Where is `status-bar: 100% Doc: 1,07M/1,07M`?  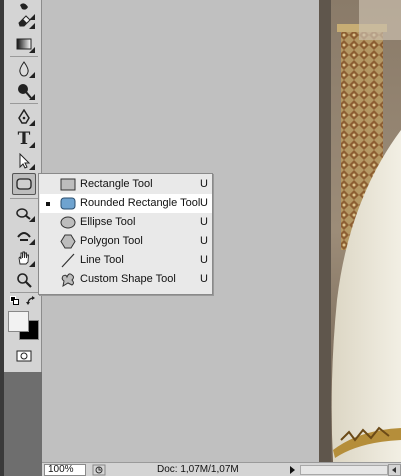 status-bar: 100% Doc: 1,07M/1,07M is located at coordinates (221, 469).